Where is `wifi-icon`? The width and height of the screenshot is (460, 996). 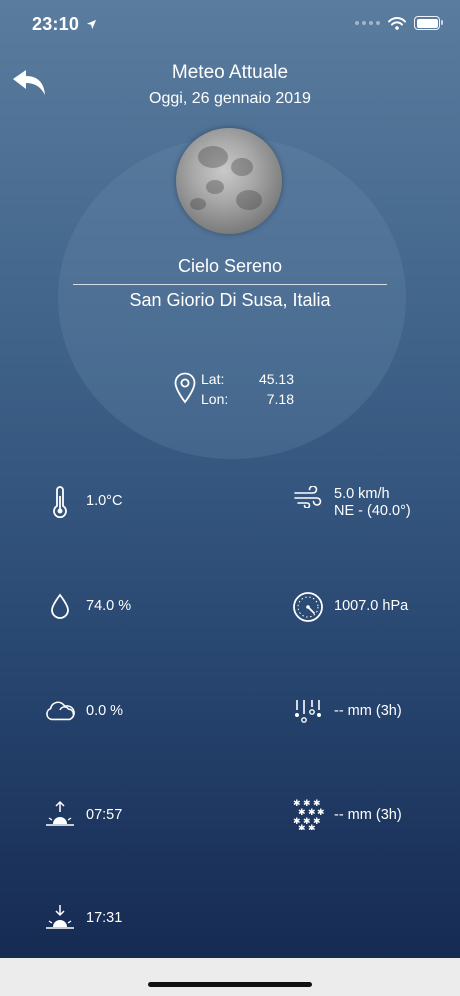 wifi-icon is located at coordinates (397, 23).